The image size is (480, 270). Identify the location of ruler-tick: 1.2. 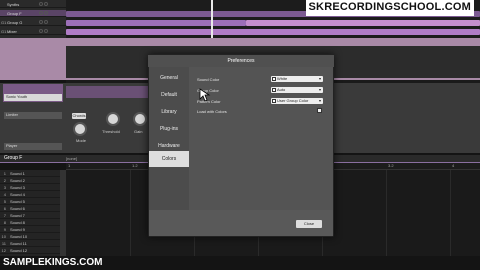
(135, 165).